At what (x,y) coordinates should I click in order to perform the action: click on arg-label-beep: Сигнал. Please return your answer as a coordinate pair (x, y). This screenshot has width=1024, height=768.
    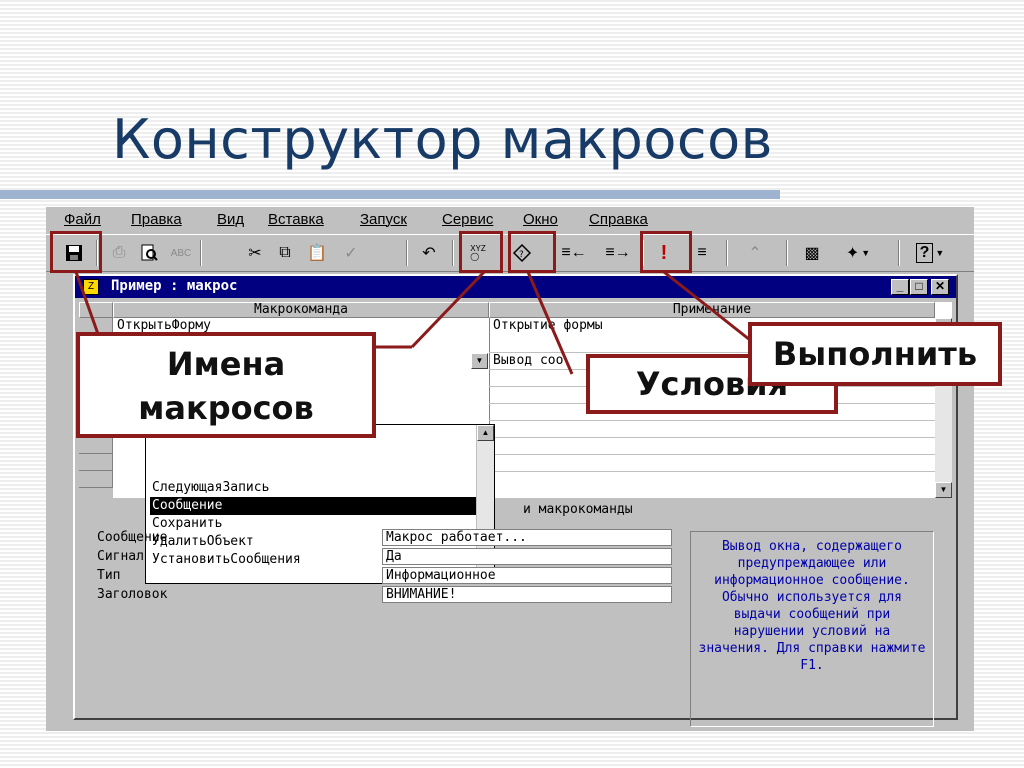
    Looking at the image, I should click on (120, 556).